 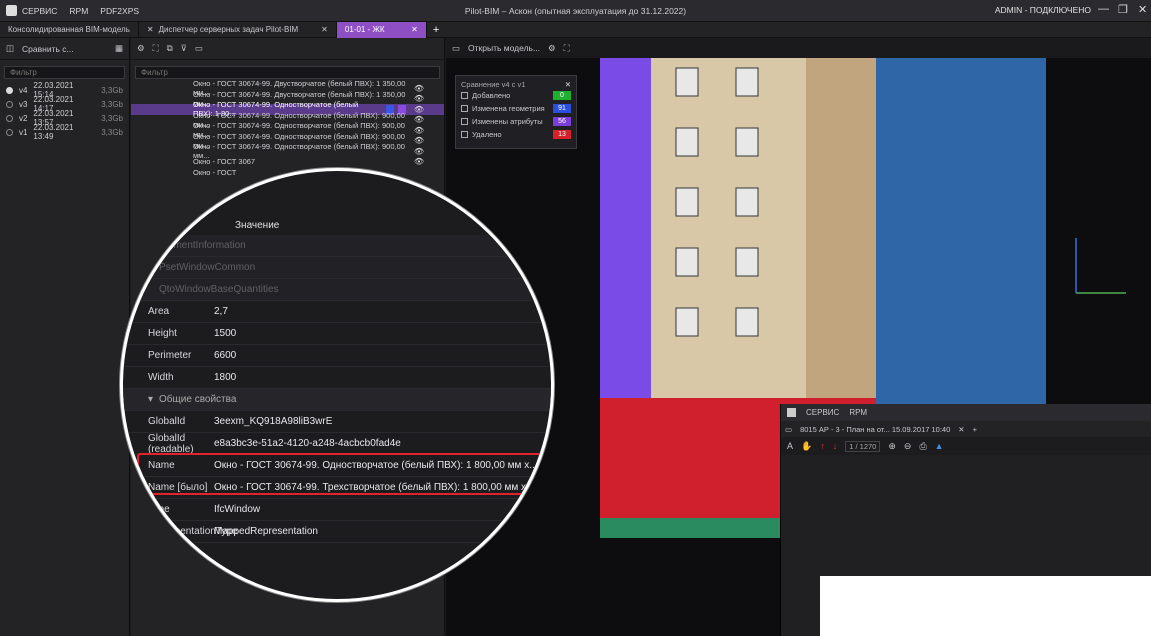 What do you see at coordinates (908, 446) in the screenshot?
I see `zoom-out-icon: ⊖` at bounding box center [908, 446].